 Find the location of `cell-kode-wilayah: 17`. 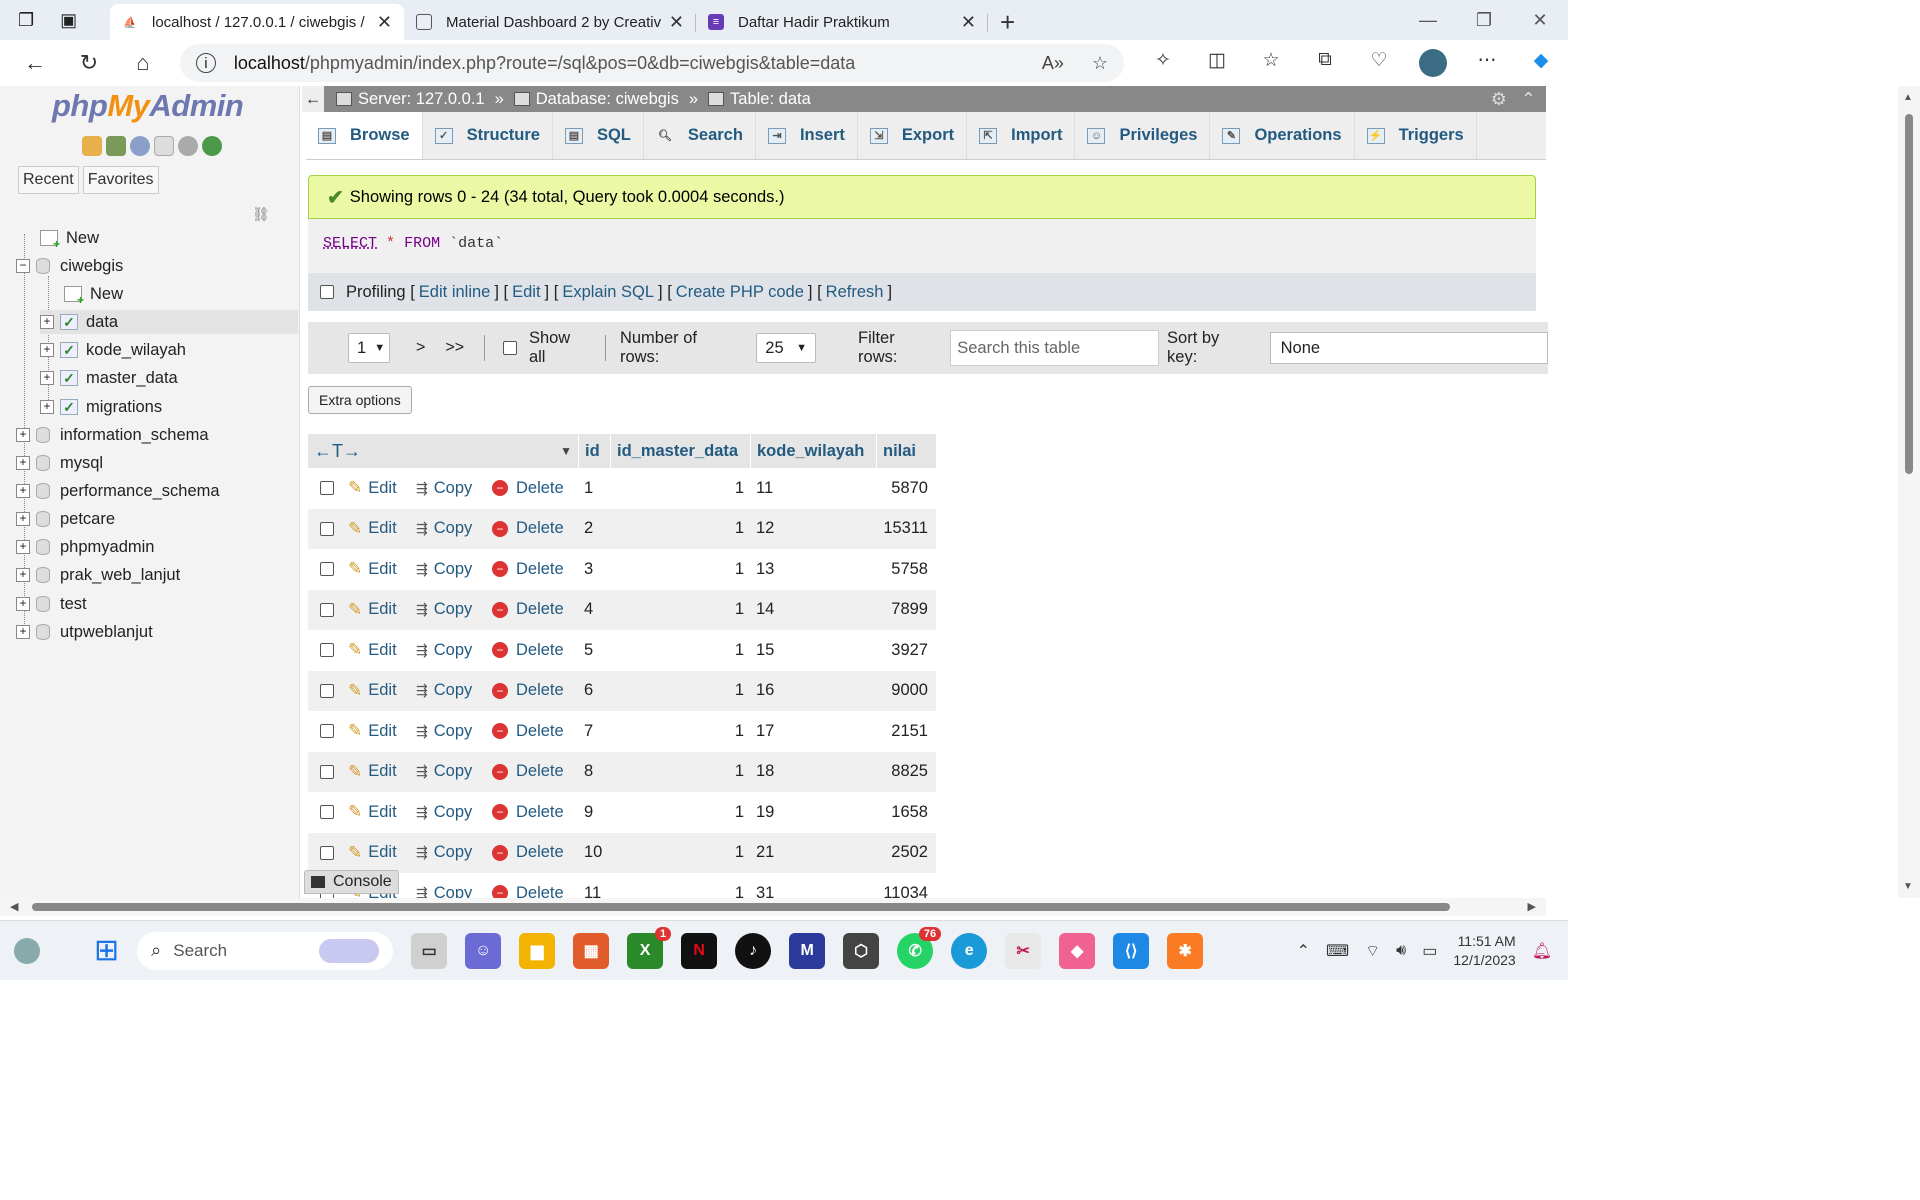

cell-kode-wilayah: 17 is located at coordinates (813, 731).